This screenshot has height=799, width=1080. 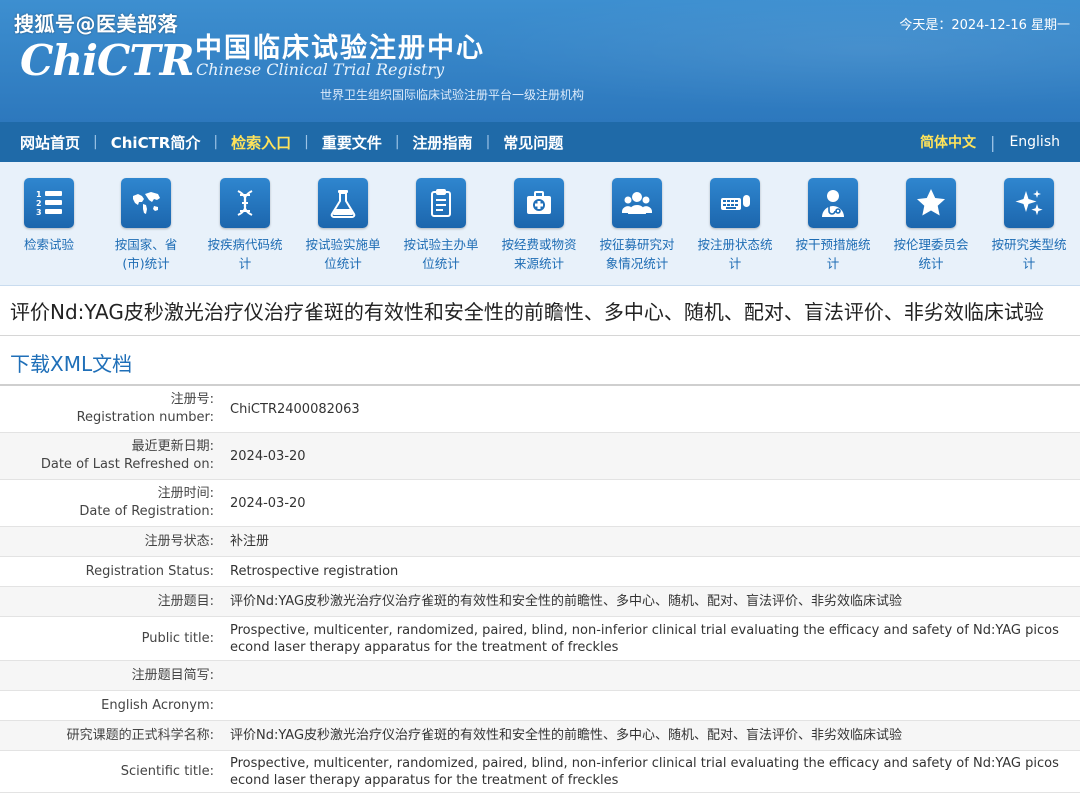 What do you see at coordinates (735, 203) in the screenshot?
I see `keyboard-mouse-icon` at bounding box center [735, 203].